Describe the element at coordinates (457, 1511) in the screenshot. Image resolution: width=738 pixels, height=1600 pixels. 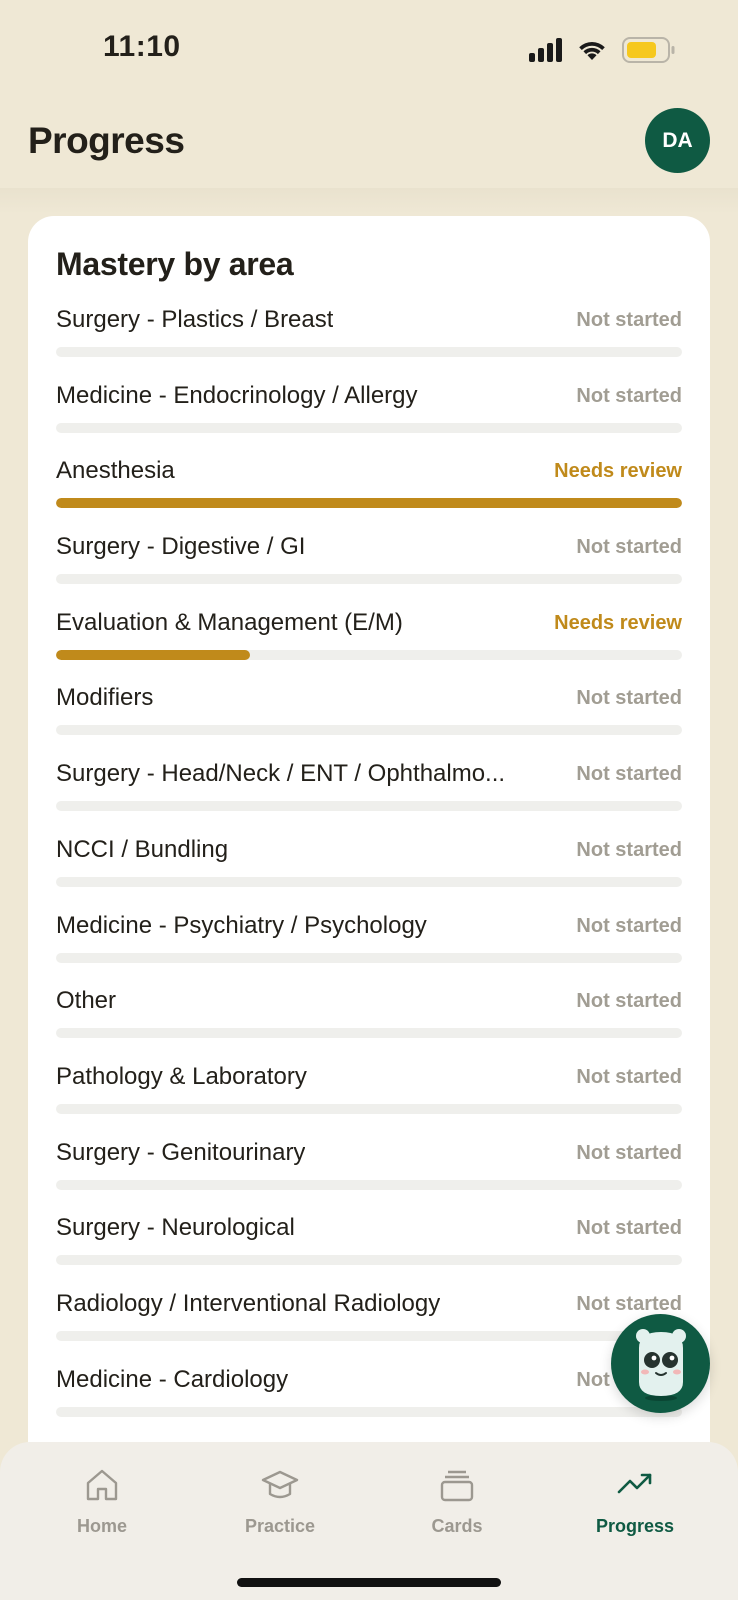
I see `tab-cards: Cards` at that location.